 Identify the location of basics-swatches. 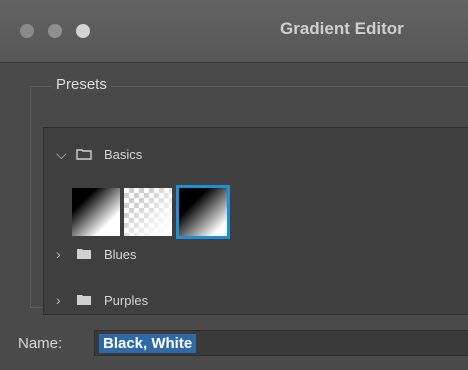
(157, 212).